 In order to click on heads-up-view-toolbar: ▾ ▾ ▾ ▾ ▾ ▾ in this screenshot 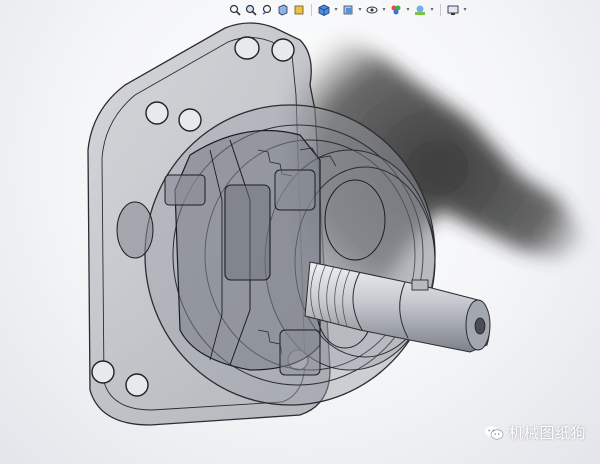, I will do `click(348, 9)`.